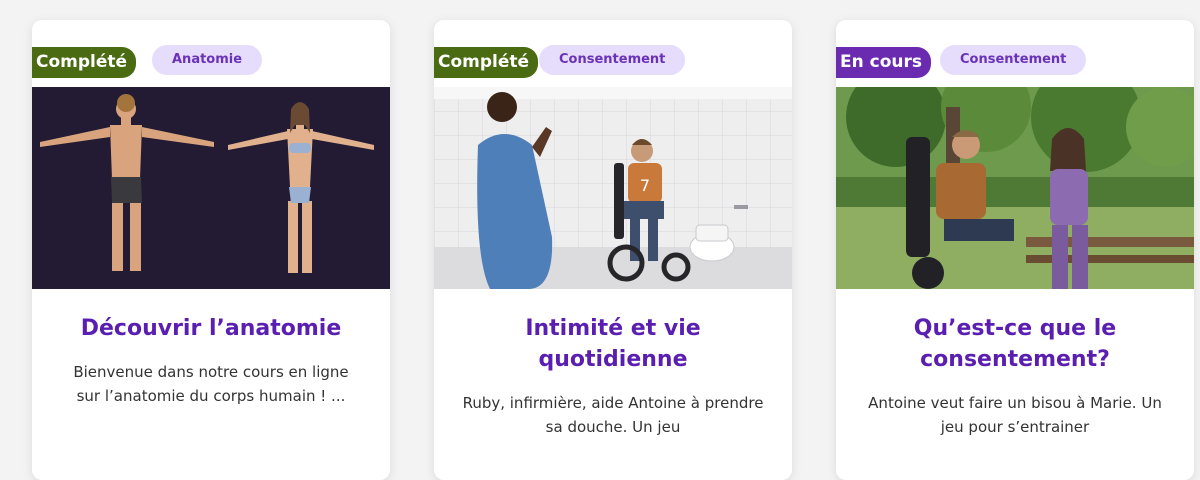  I want to click on bathroom-scene-image: 7, so click(613, 188).